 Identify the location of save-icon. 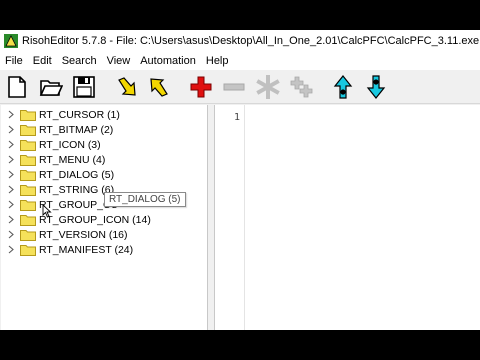
(84, 87).